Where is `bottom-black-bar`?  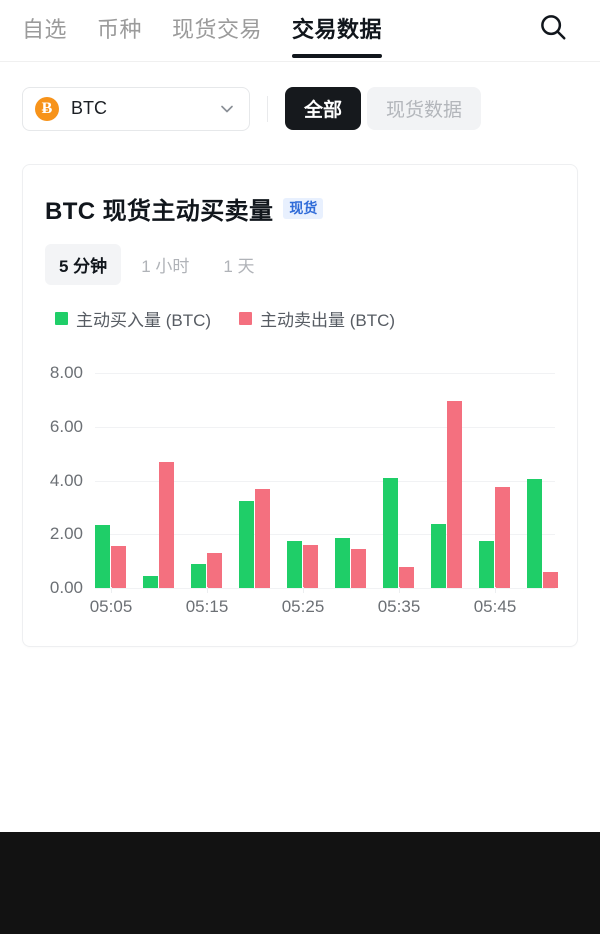
bottom-black-bar is located at coordinates (300, 883).